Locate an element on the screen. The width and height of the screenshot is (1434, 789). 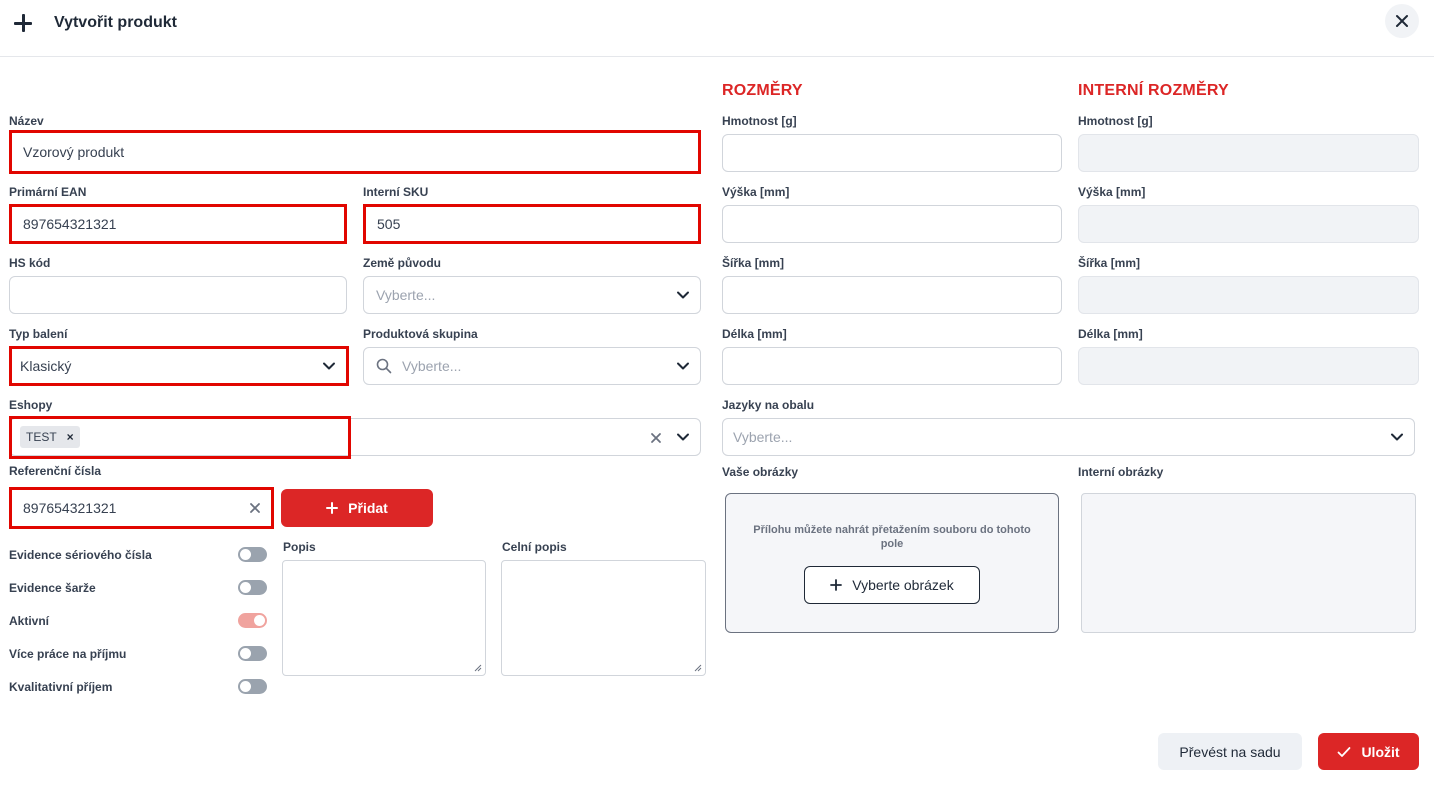
reference-numbers-label: Referenční čísla is located at coordinates (55, 471).